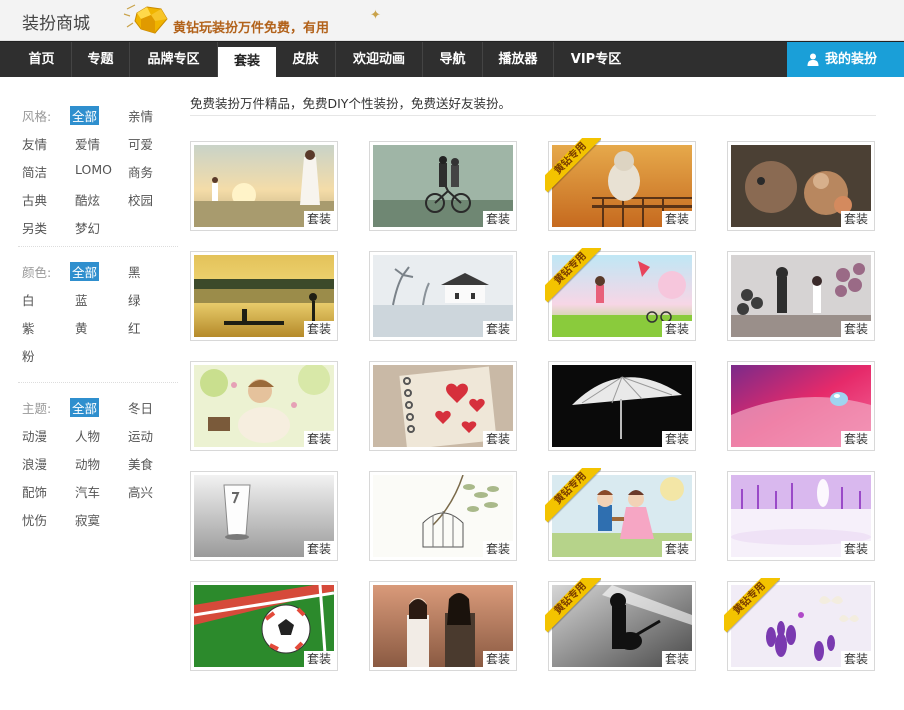 This screenshot has width=904, height=710. I want to click on filter-theme-option: 冬日, so click(140, 407).